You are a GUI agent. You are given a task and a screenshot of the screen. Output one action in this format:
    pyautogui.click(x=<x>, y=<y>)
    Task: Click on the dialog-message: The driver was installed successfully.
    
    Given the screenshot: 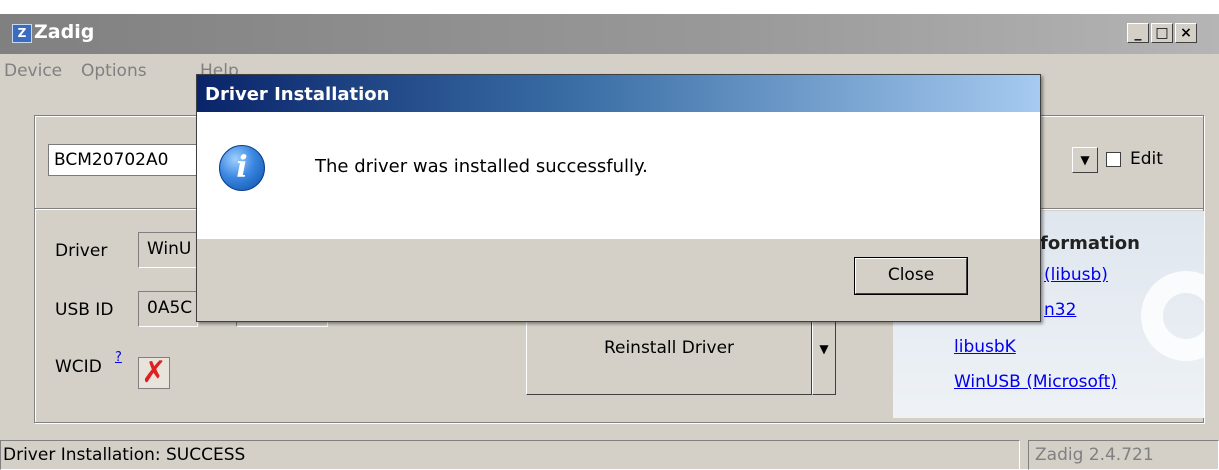 What is the action you would take?
    pyautogui.click(x=481, y=166)
    